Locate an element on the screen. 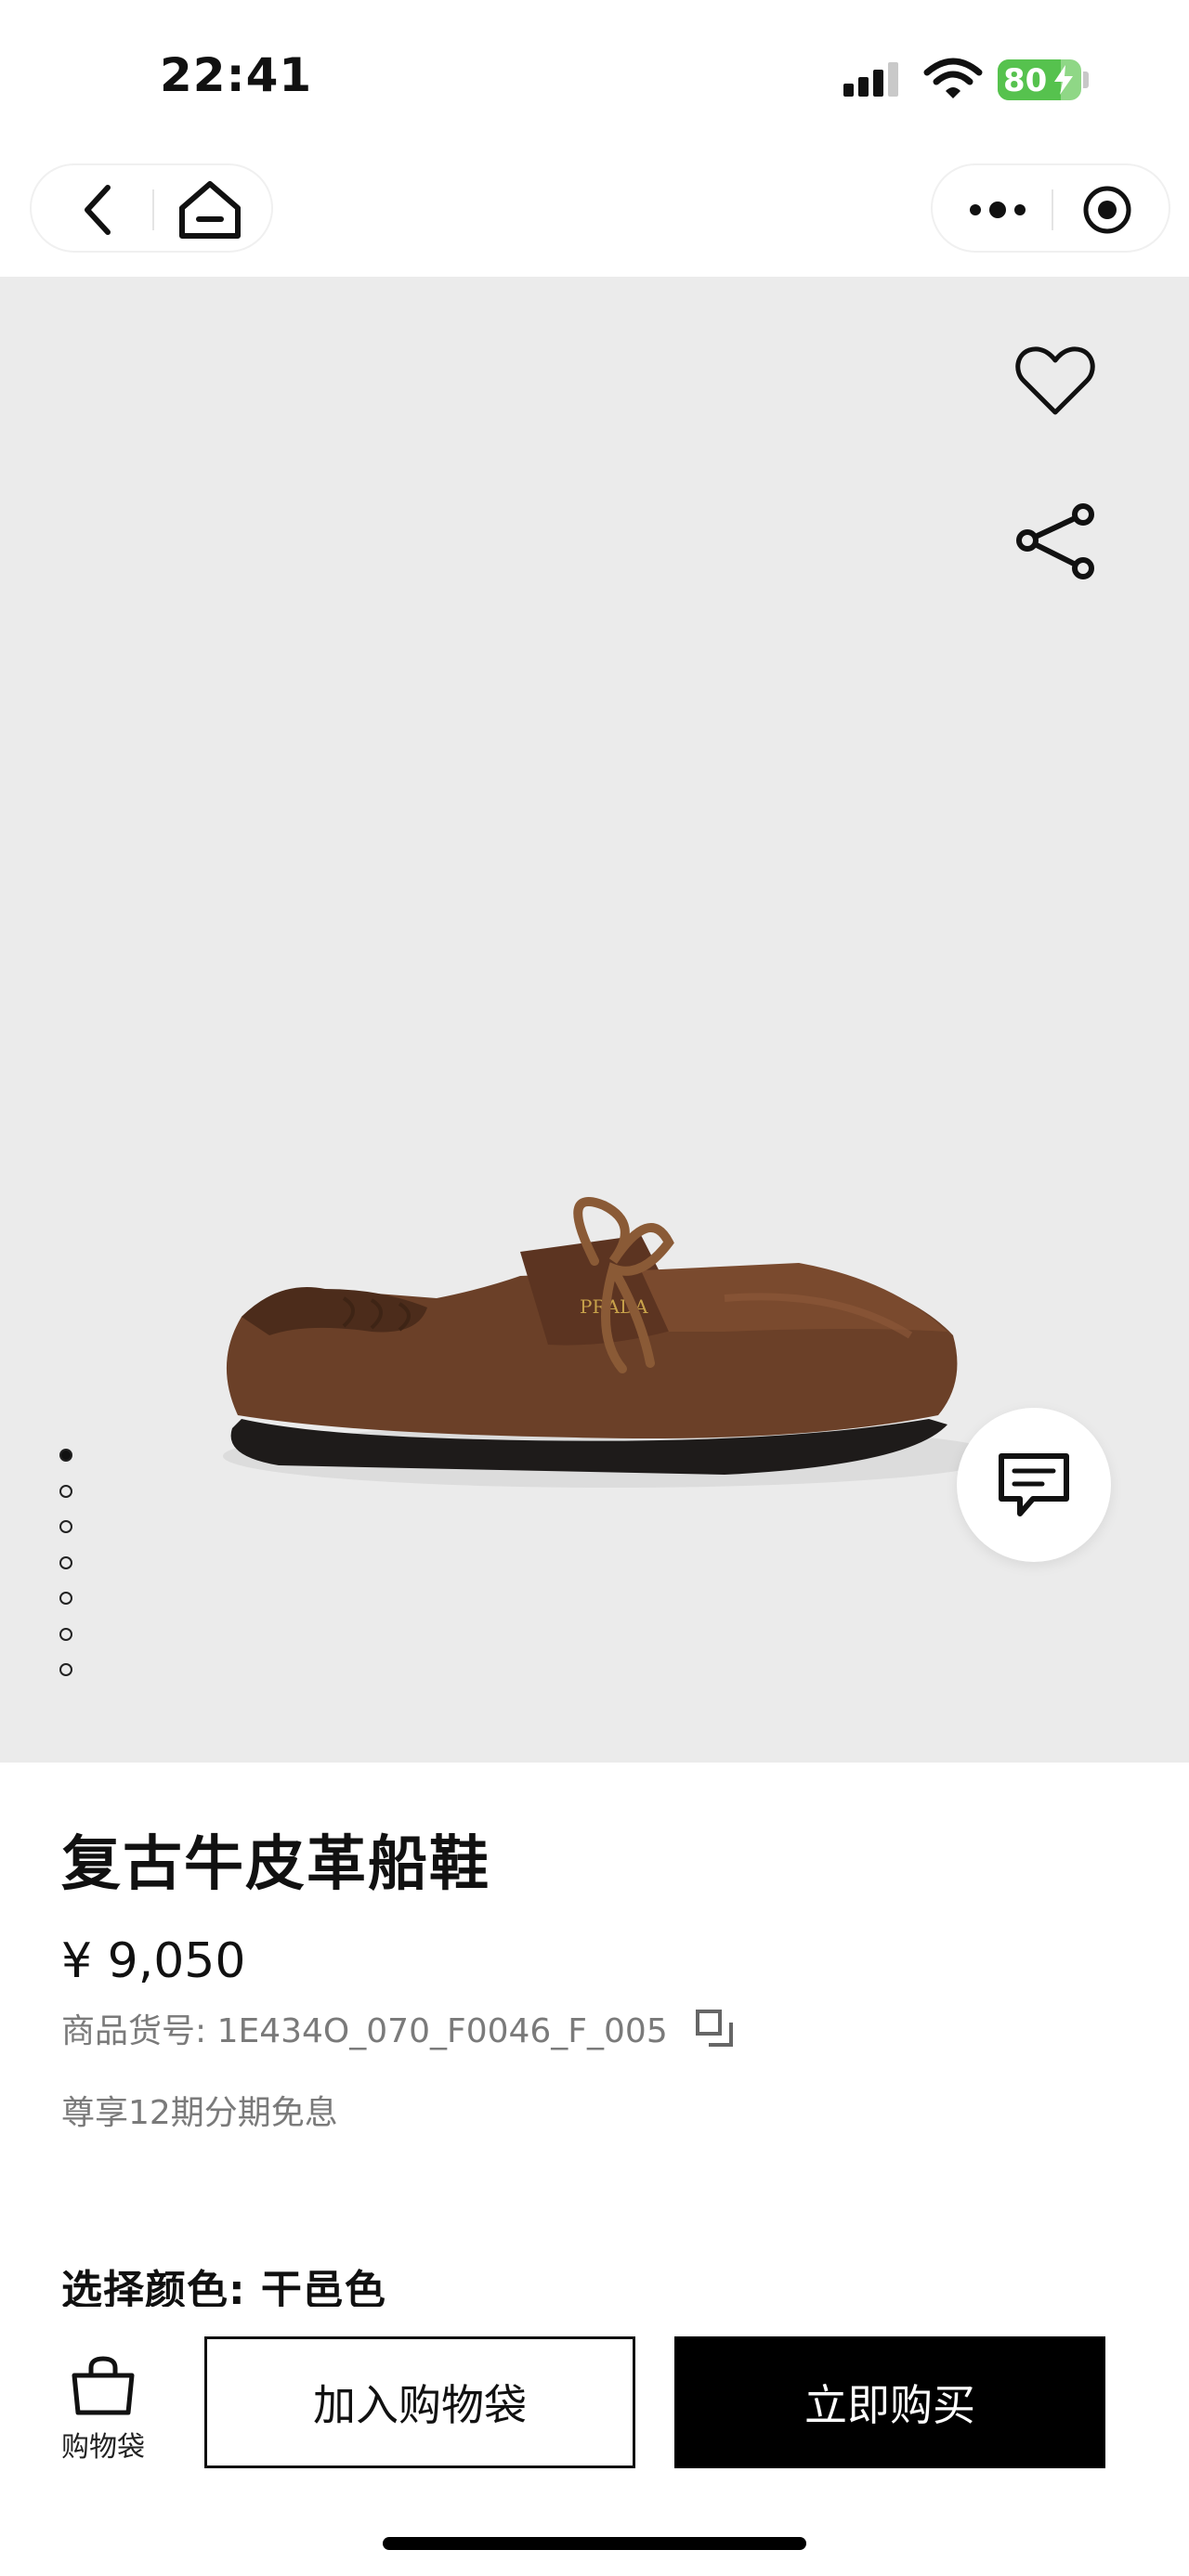 The image size is (1189, 2576). heart-icon is located at coordinates (1055, 381).